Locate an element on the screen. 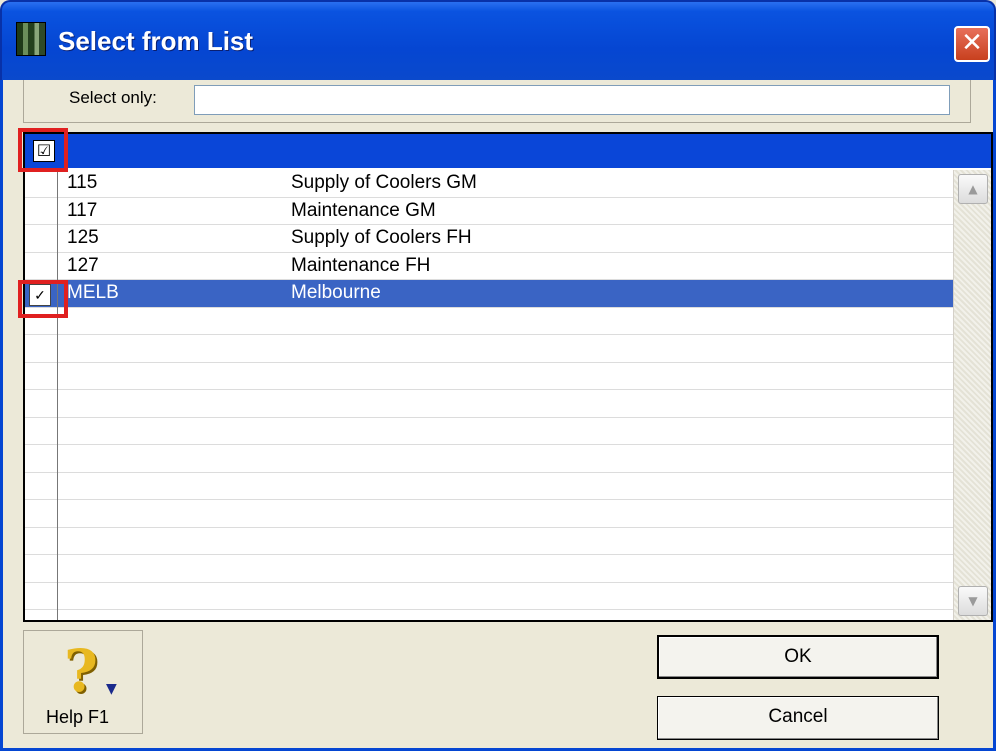 This screenshot has height=751, width=996. select-only-label: Select only: is located at coordinates (113, 97).